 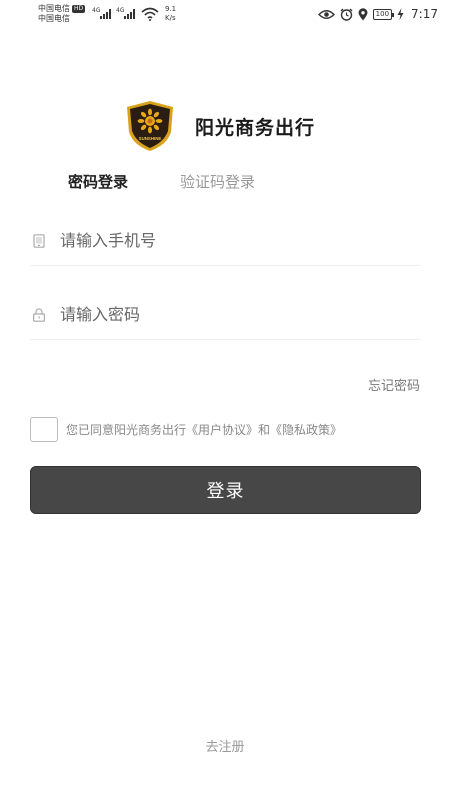 I want to click on lock-icon, so click(x=39, y=314).